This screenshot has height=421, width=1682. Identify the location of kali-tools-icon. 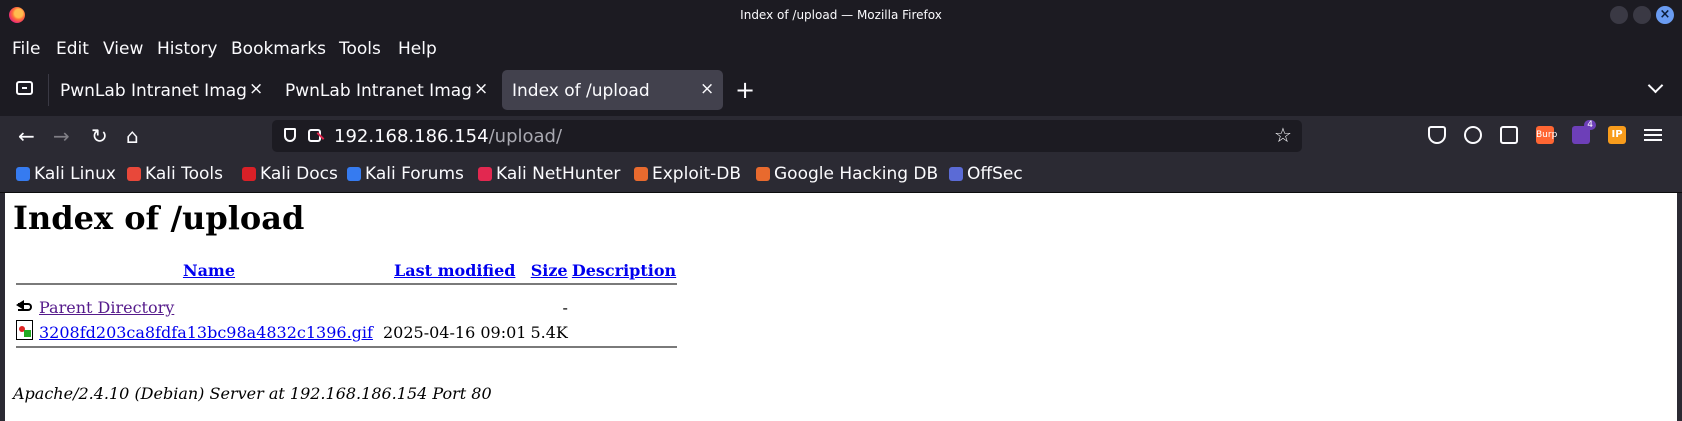
(134, 174).